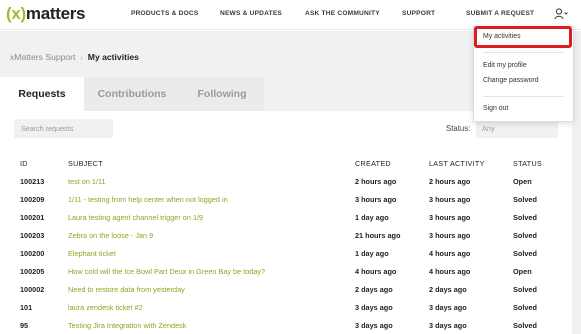 This screenshot has width=581, height=334. Describe the element at coordinates (24, 325) in the screenshot. I see `request-id: 95` at that location.